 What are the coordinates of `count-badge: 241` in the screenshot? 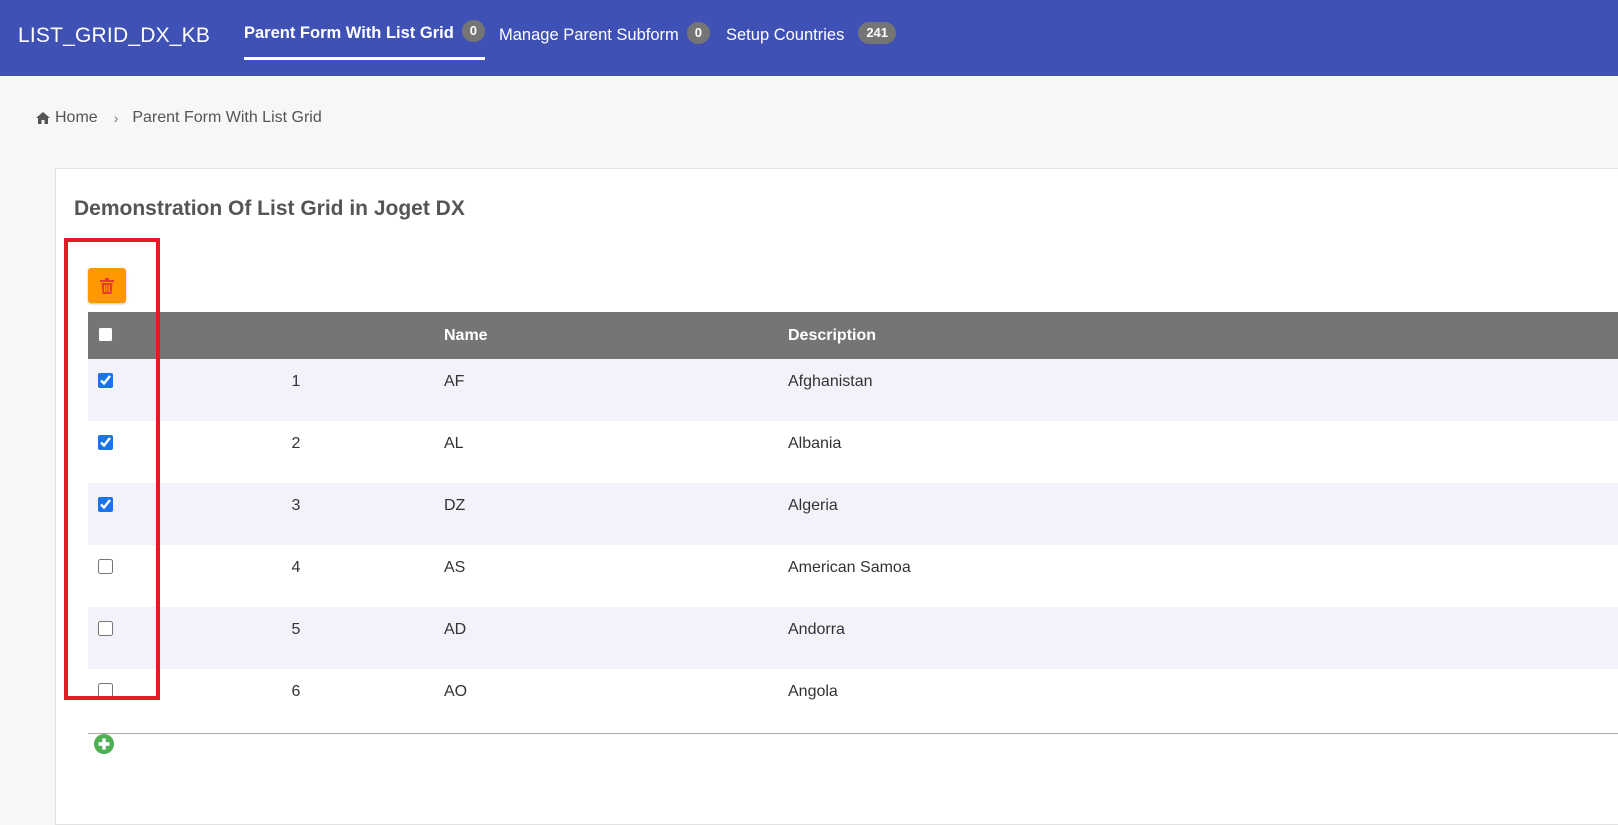 It's located at (877, 33).